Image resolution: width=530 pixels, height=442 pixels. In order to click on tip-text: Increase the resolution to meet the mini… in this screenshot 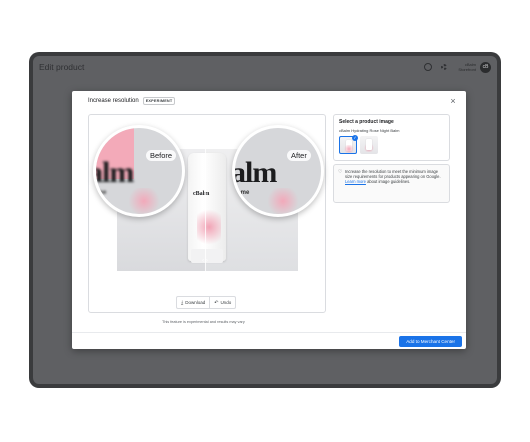, I will do `click(394, 177)`.